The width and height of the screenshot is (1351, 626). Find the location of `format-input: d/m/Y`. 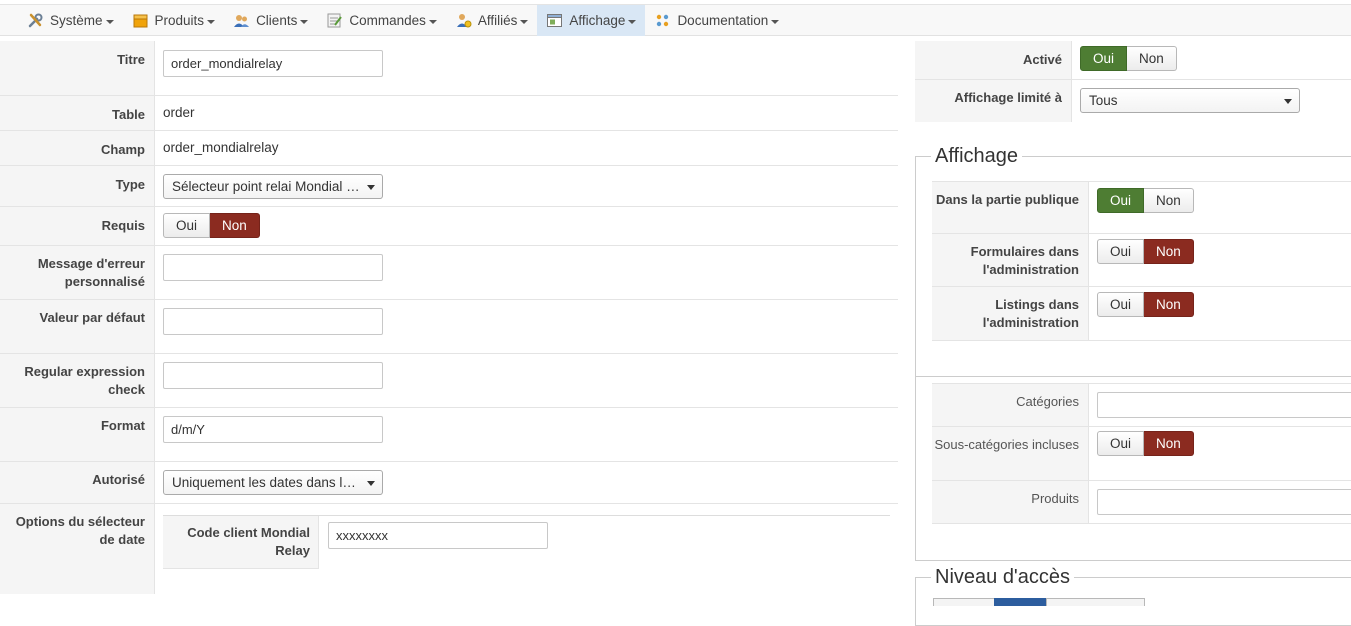

format-input: d/m/Y is located at coordinates (273, 429).